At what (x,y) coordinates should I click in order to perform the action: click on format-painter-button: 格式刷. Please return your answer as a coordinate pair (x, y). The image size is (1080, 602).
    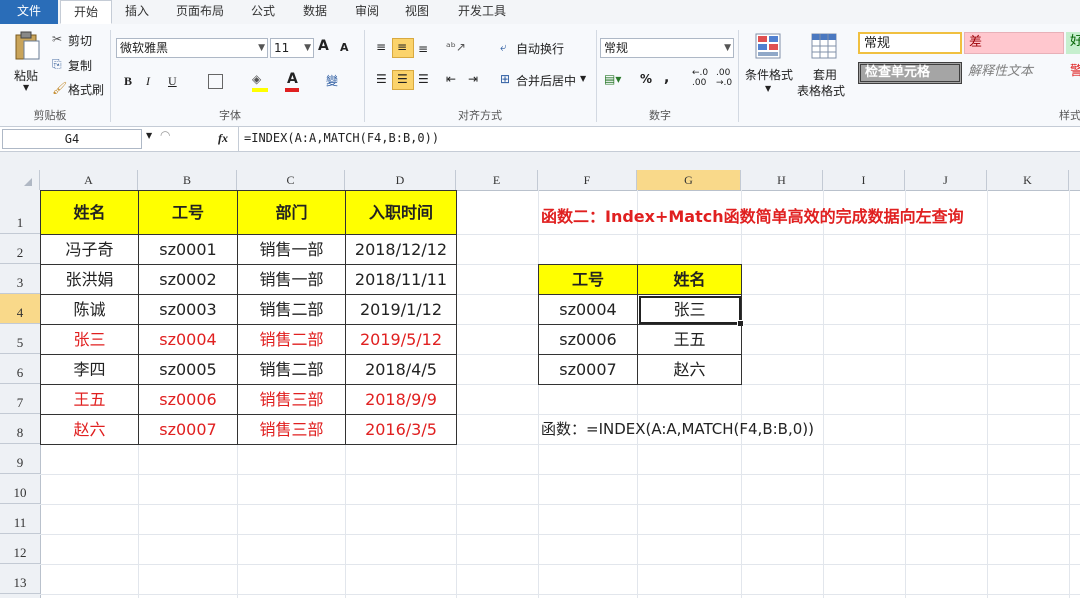
    Looking at the image, I should click on (86, 89).